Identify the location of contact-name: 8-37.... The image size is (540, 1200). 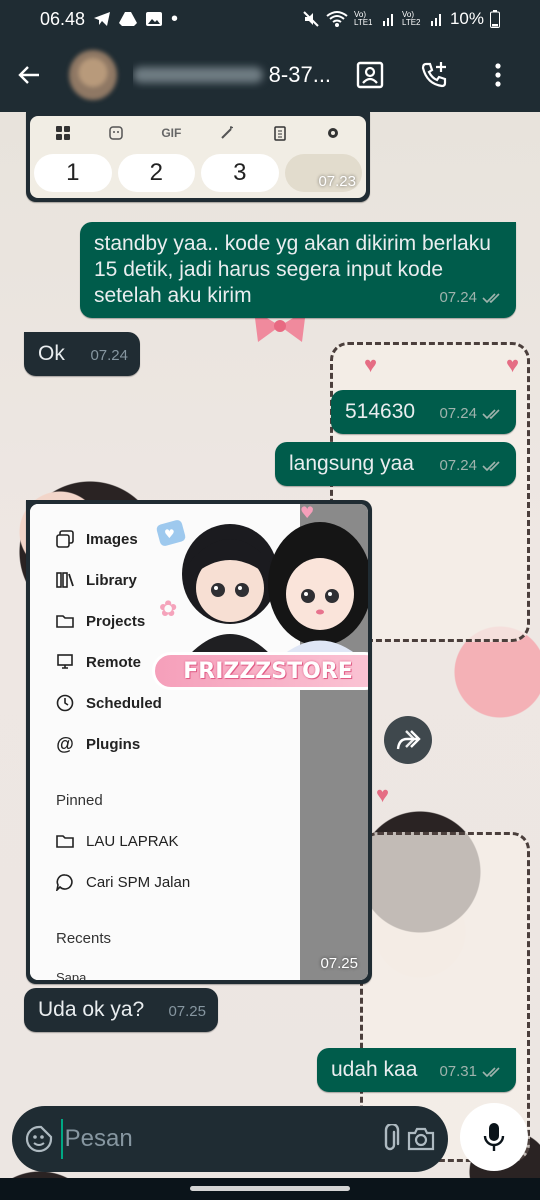
(237, 75).